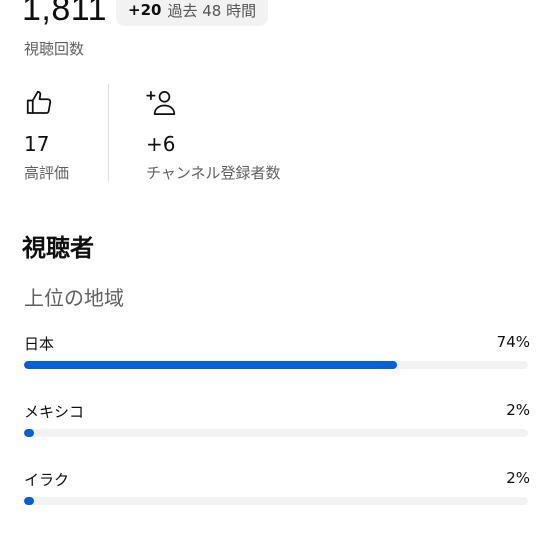  I want to click on audience-title: 視聴者, so click(58, 248).